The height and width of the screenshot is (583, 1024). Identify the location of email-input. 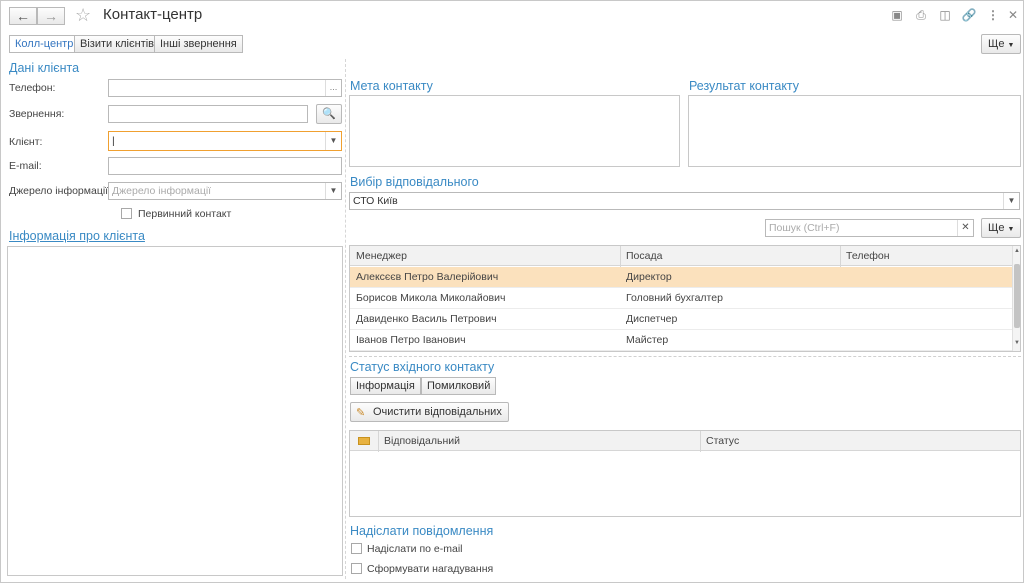
(225, 166).